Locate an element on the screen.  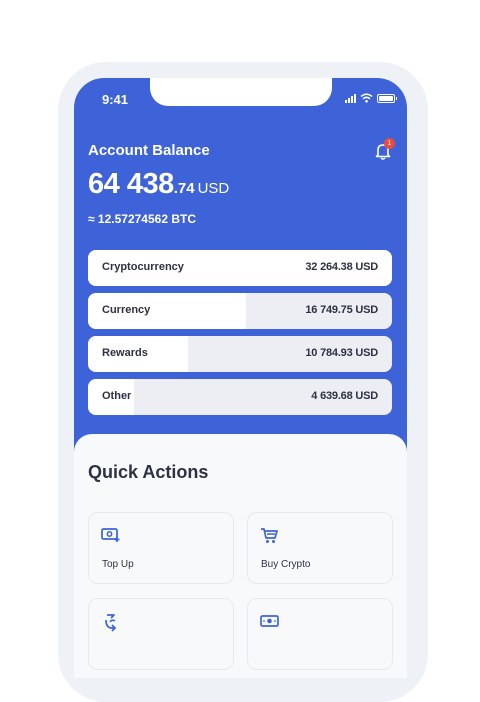
balance-btc: ≈ 12.57274562 BTC is located at coordinates (142, 219).